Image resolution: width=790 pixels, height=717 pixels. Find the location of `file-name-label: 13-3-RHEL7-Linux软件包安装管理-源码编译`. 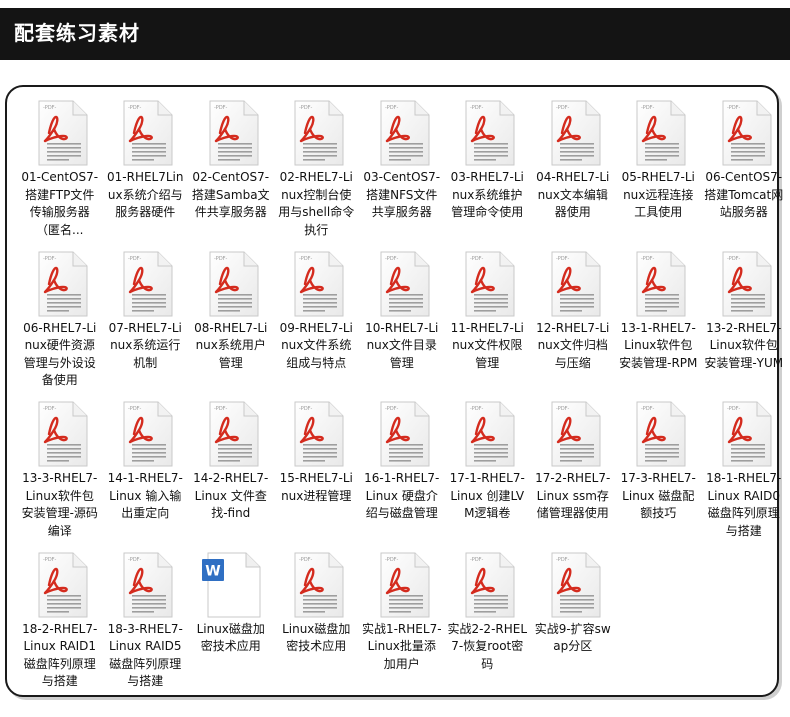

file-name-label: 13-3-RHEL7-Linux软件包安装管理-源码编译 is located at coordinates (59, 504).